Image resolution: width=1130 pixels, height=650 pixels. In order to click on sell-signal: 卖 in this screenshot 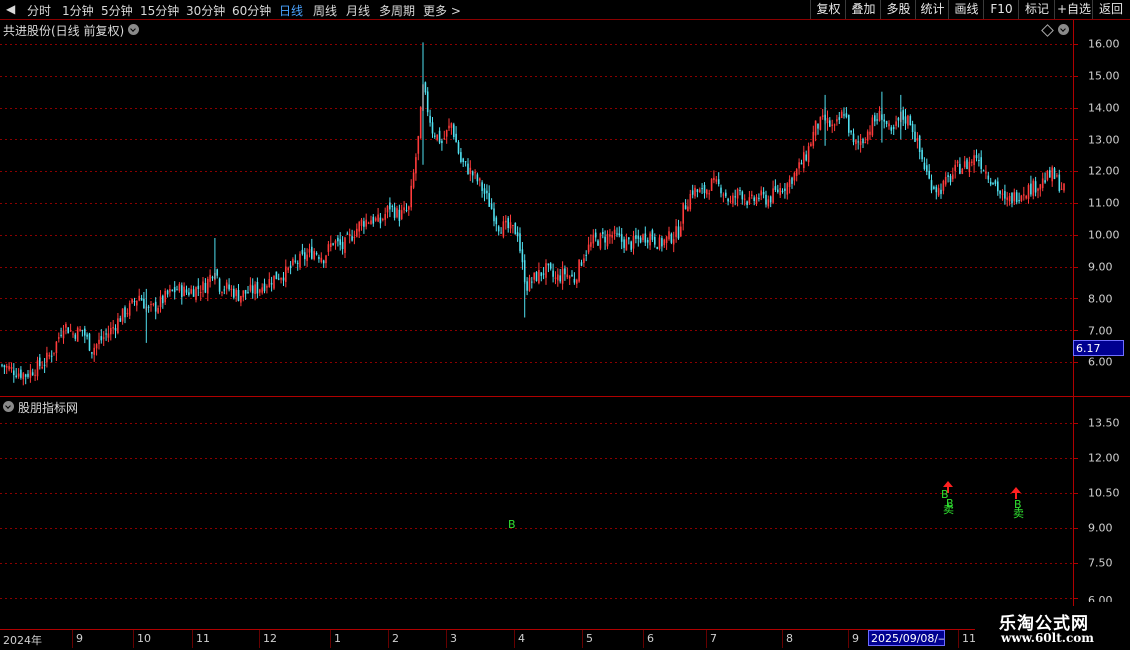, I will do `click(948, 509)`.